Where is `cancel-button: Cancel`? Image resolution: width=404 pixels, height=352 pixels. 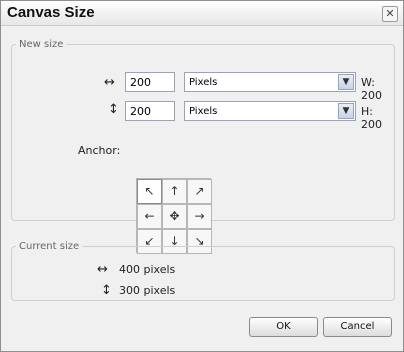 cancel-button: Cancel is located at coordinates (357, 327).